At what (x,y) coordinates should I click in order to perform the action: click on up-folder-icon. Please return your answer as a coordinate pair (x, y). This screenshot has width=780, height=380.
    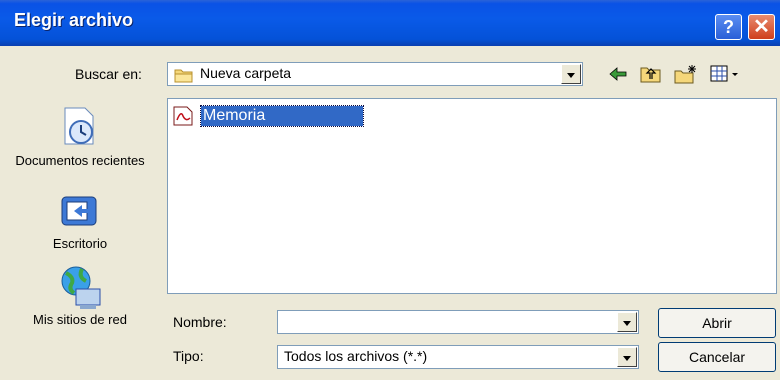
    Looking at the image, I should click on (651, 74).